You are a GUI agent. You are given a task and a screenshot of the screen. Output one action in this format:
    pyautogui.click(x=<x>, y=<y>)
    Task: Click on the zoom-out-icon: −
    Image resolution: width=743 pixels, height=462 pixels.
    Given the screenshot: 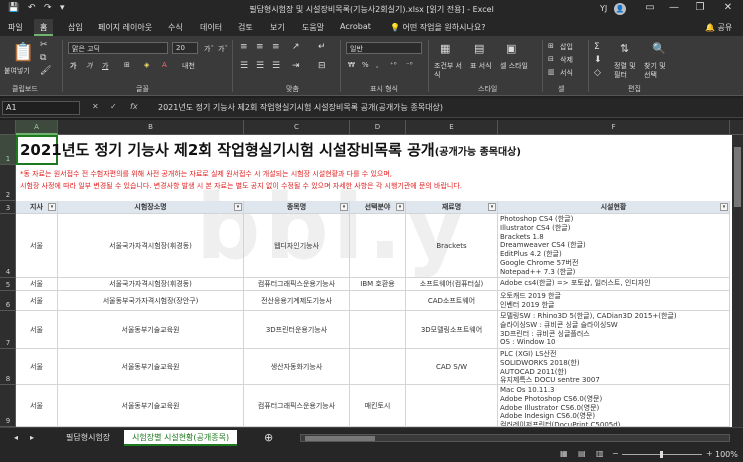 What is the action you would take?
    pyautogui.click(x=615, y=453)
    